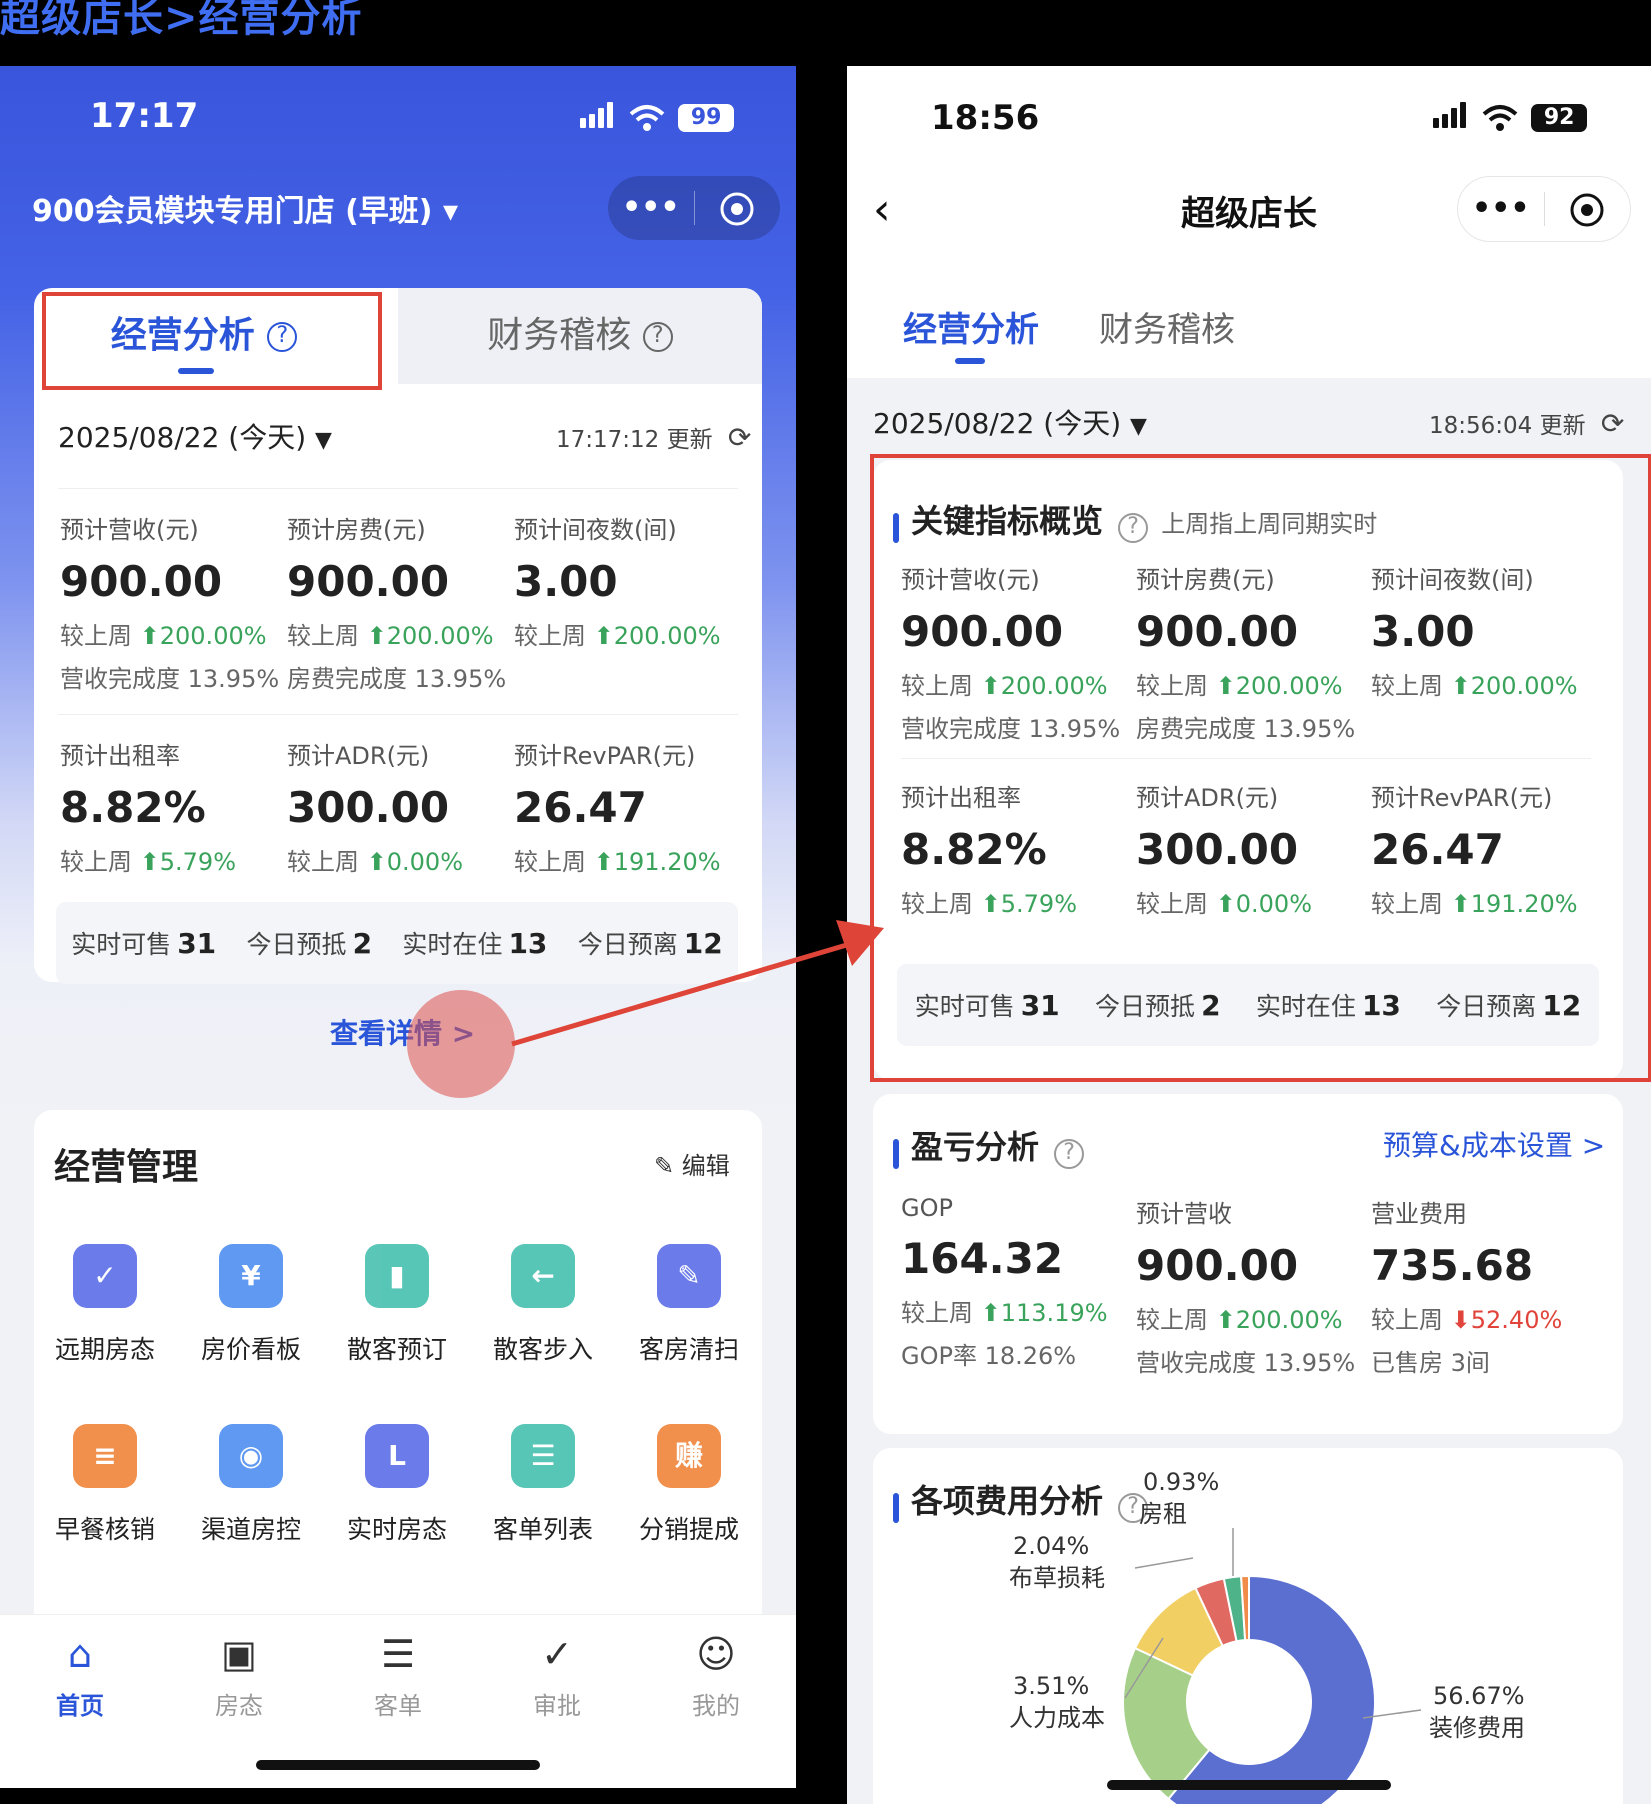 Image resolution: width=1651 pixels, height=1804 pixels. What do you see at coordinates (557, 1654) in the screenshot?
I see `approval-icon: ✓` at bounding box center [557, 1654].